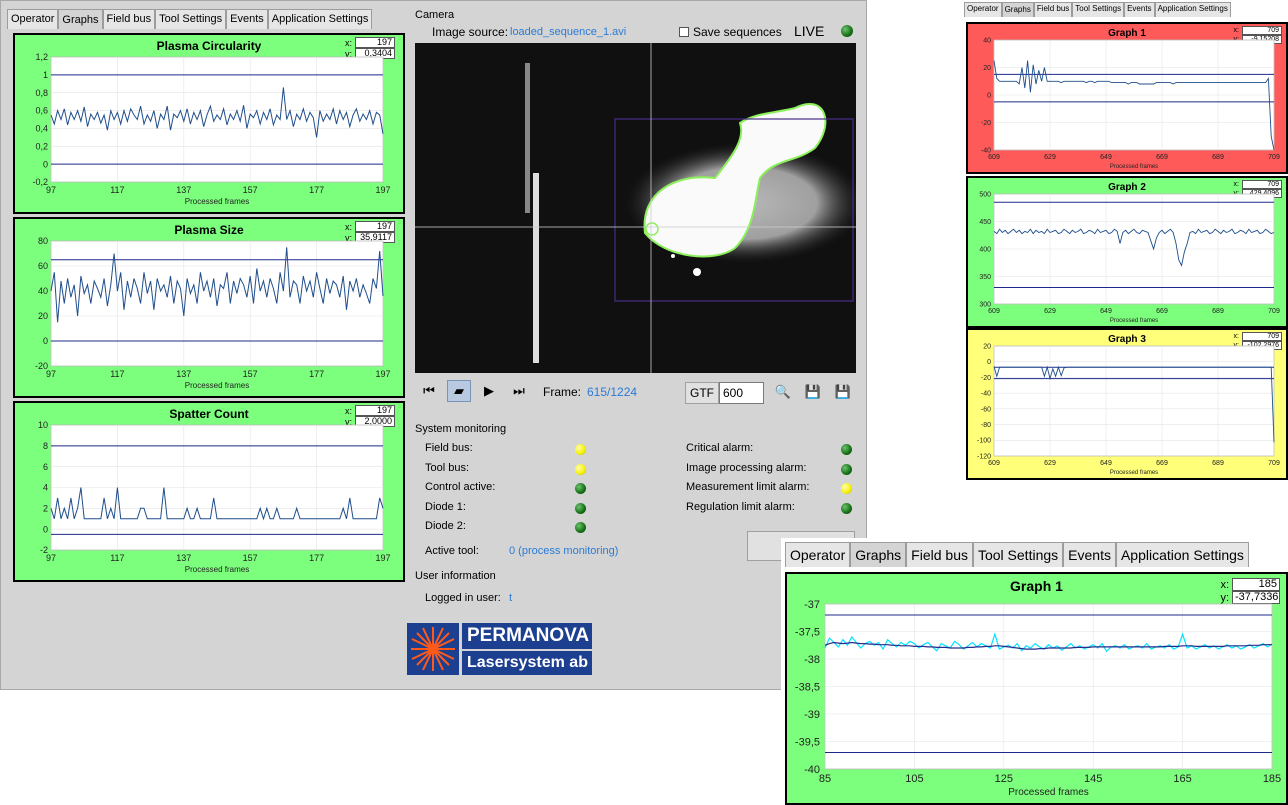 The image size is (1288, 805). Describe the element at coordinates (1134, 401) in the screenshot. I see `plot-area` at that location.